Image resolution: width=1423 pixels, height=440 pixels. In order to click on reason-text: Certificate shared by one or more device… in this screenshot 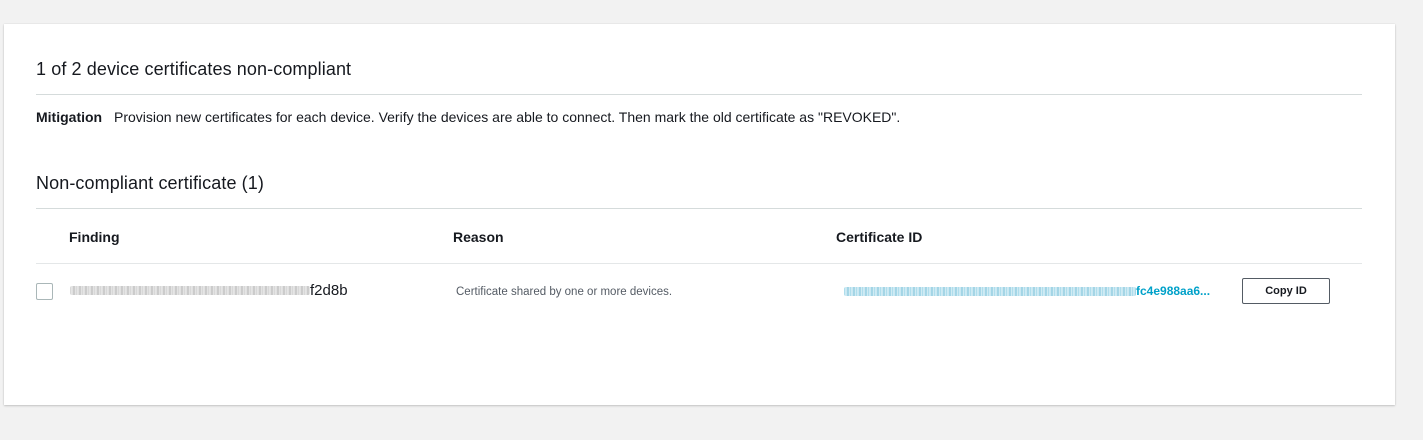, I will do `click(564, 292)`.